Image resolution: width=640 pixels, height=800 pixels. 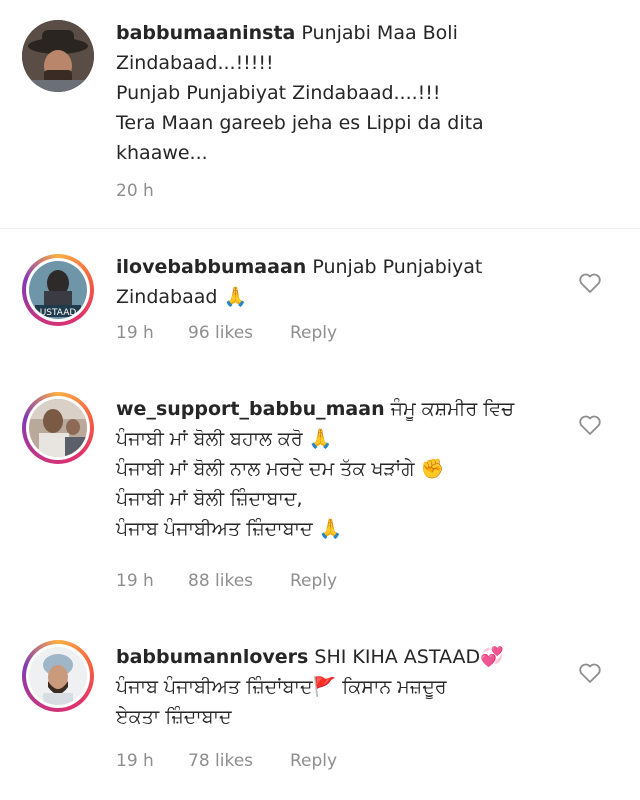 What do you see at coordinates (300, 123) in the screenshot?
I see `comment-line: Tera Maan gareeb jeha es Lippi da dita` at bounding box center [300, 123].